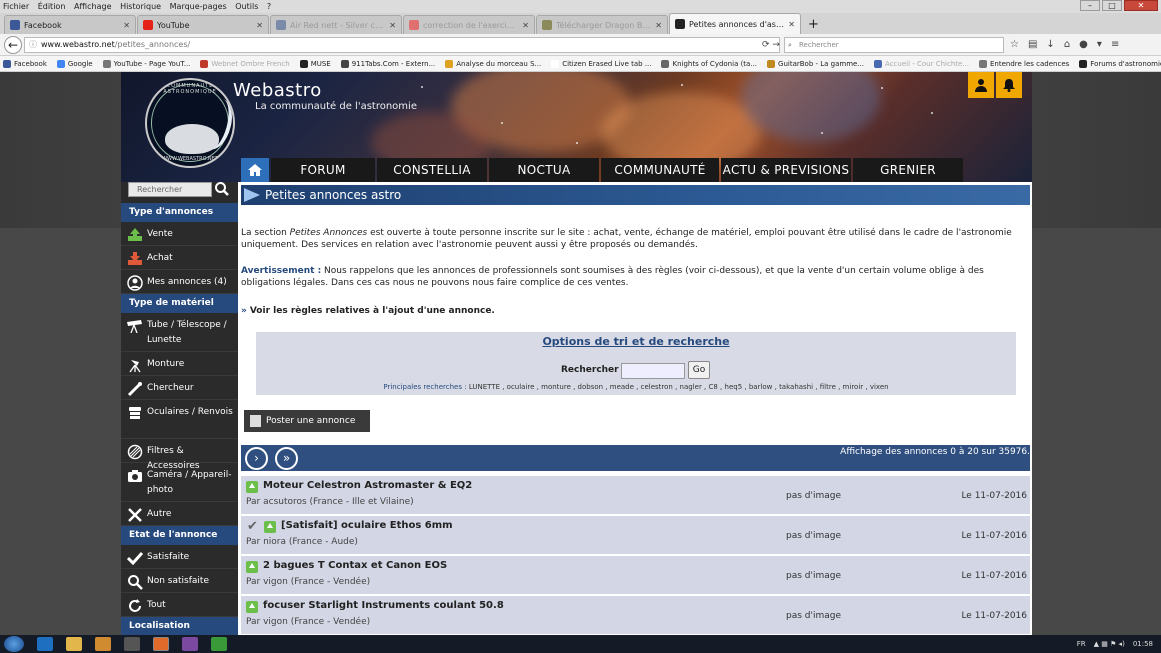  What do you see at coordinates (179, 258) in the screenshot?
I see `sidebar-item: Achat` at bounding box center [179, 258].